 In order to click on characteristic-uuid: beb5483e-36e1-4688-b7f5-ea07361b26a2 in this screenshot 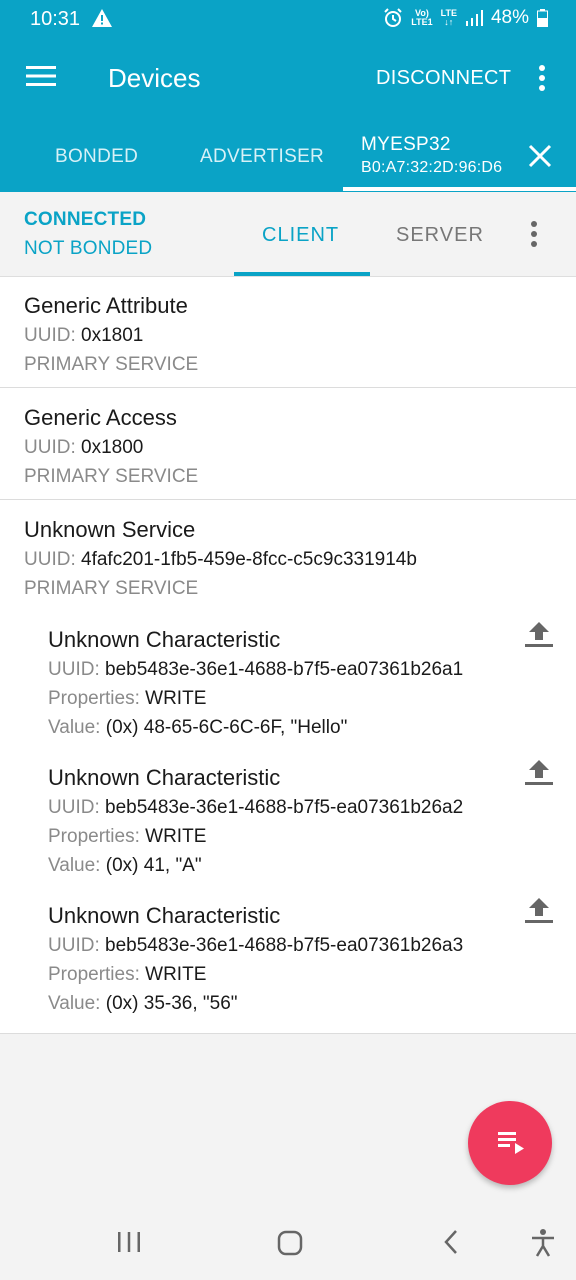, I will do `click(284, 807)`.